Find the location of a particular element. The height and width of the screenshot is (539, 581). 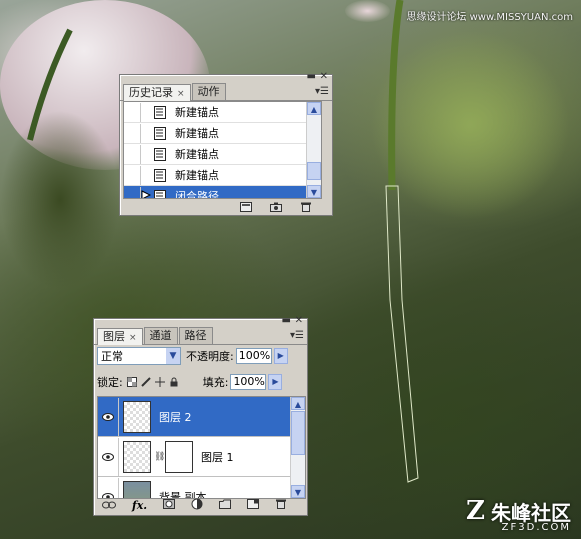

z-logo-icon: Z is located at coordinates (475, 511).